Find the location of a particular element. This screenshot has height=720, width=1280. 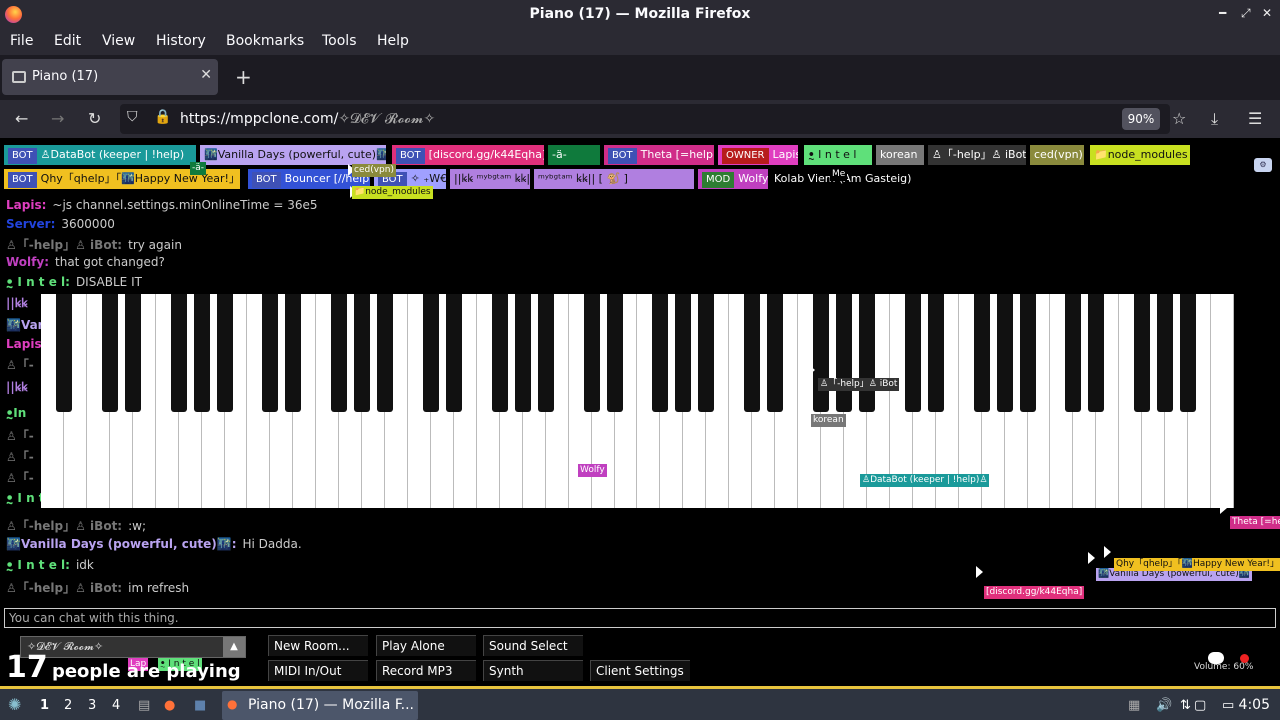

menu-edit: Edit is located at coordinates (67, 41).